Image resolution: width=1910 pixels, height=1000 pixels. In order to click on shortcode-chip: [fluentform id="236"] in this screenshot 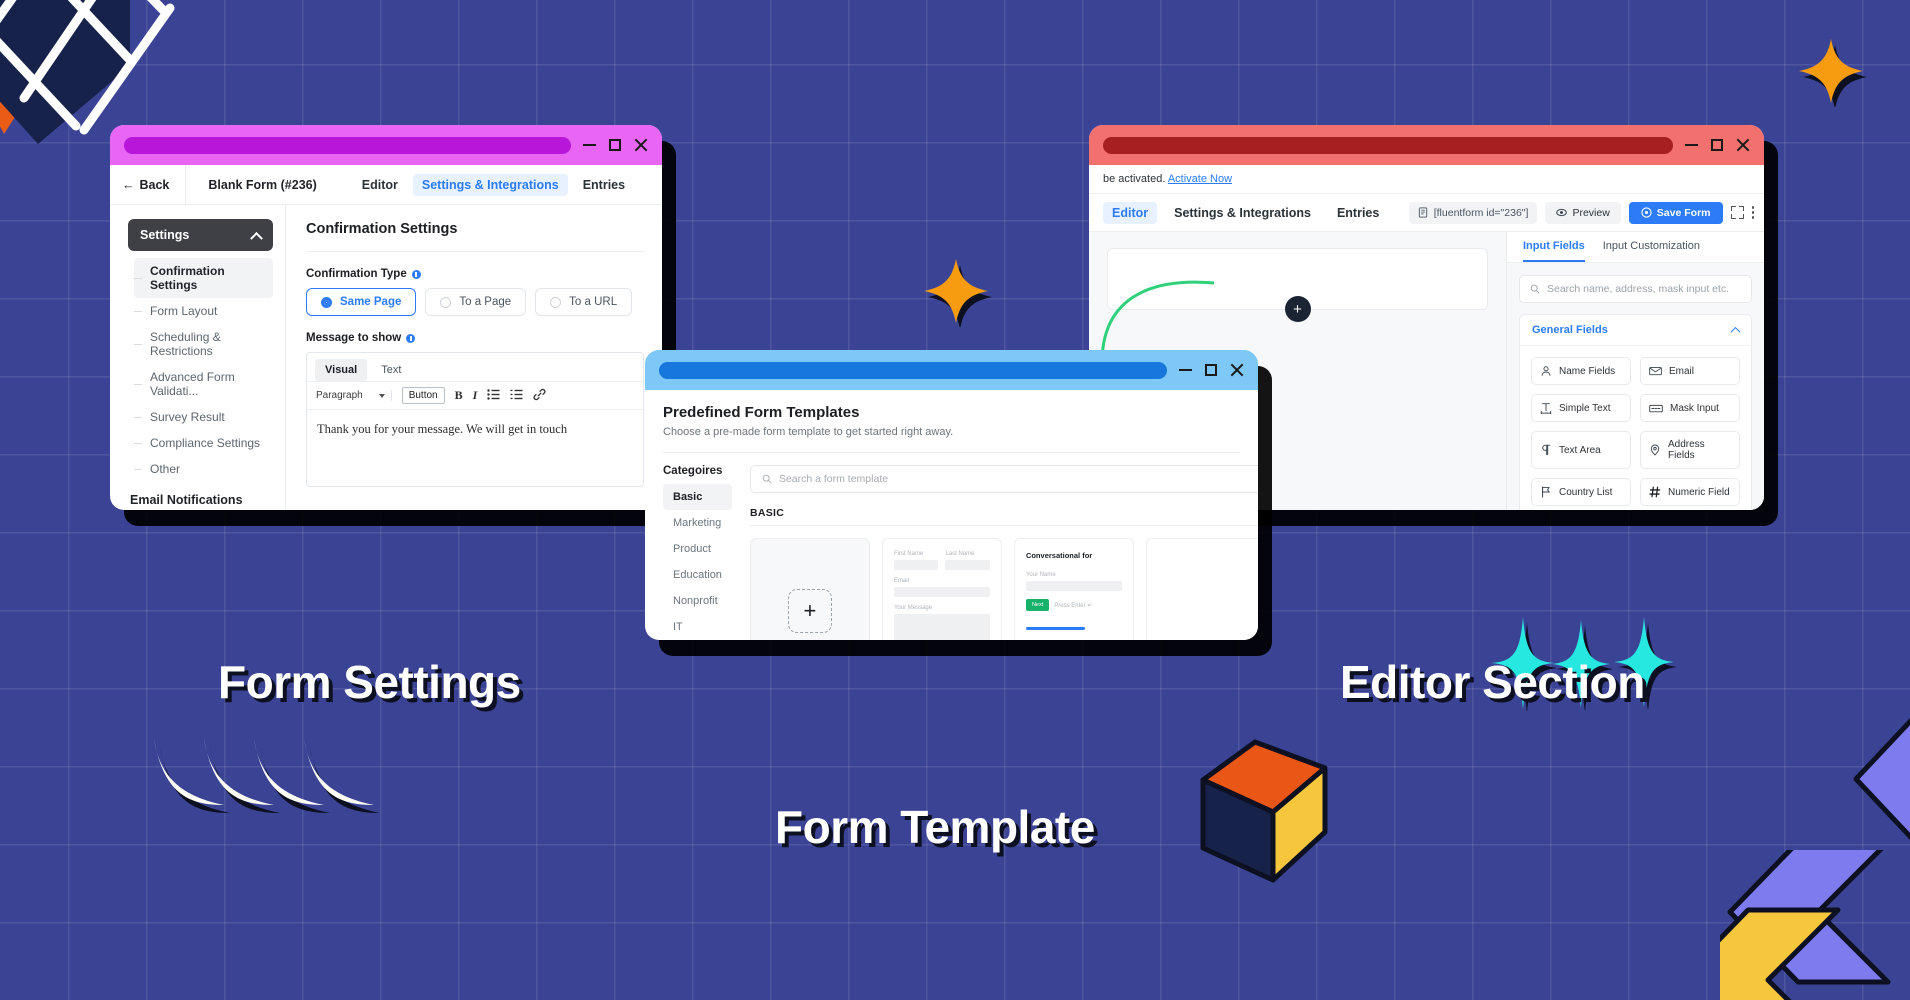, I will do `click(1473, 212)`.